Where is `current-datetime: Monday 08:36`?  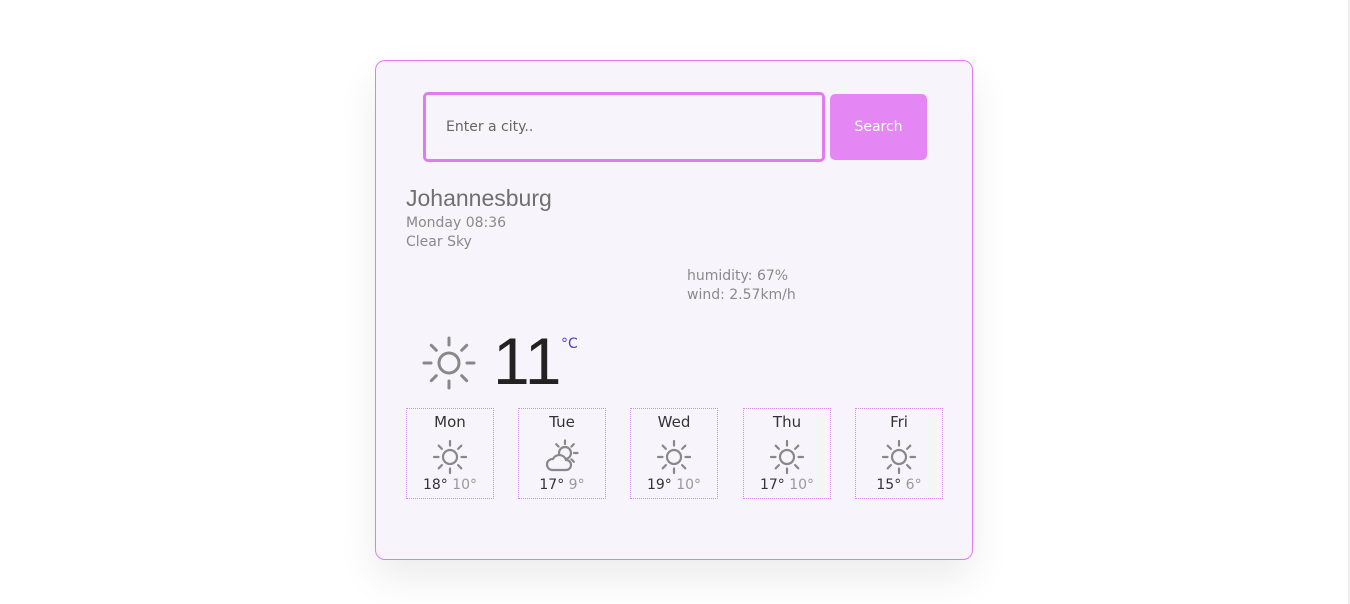 current-datetime: Monday 08:36 is located at coordinates (456, 223).